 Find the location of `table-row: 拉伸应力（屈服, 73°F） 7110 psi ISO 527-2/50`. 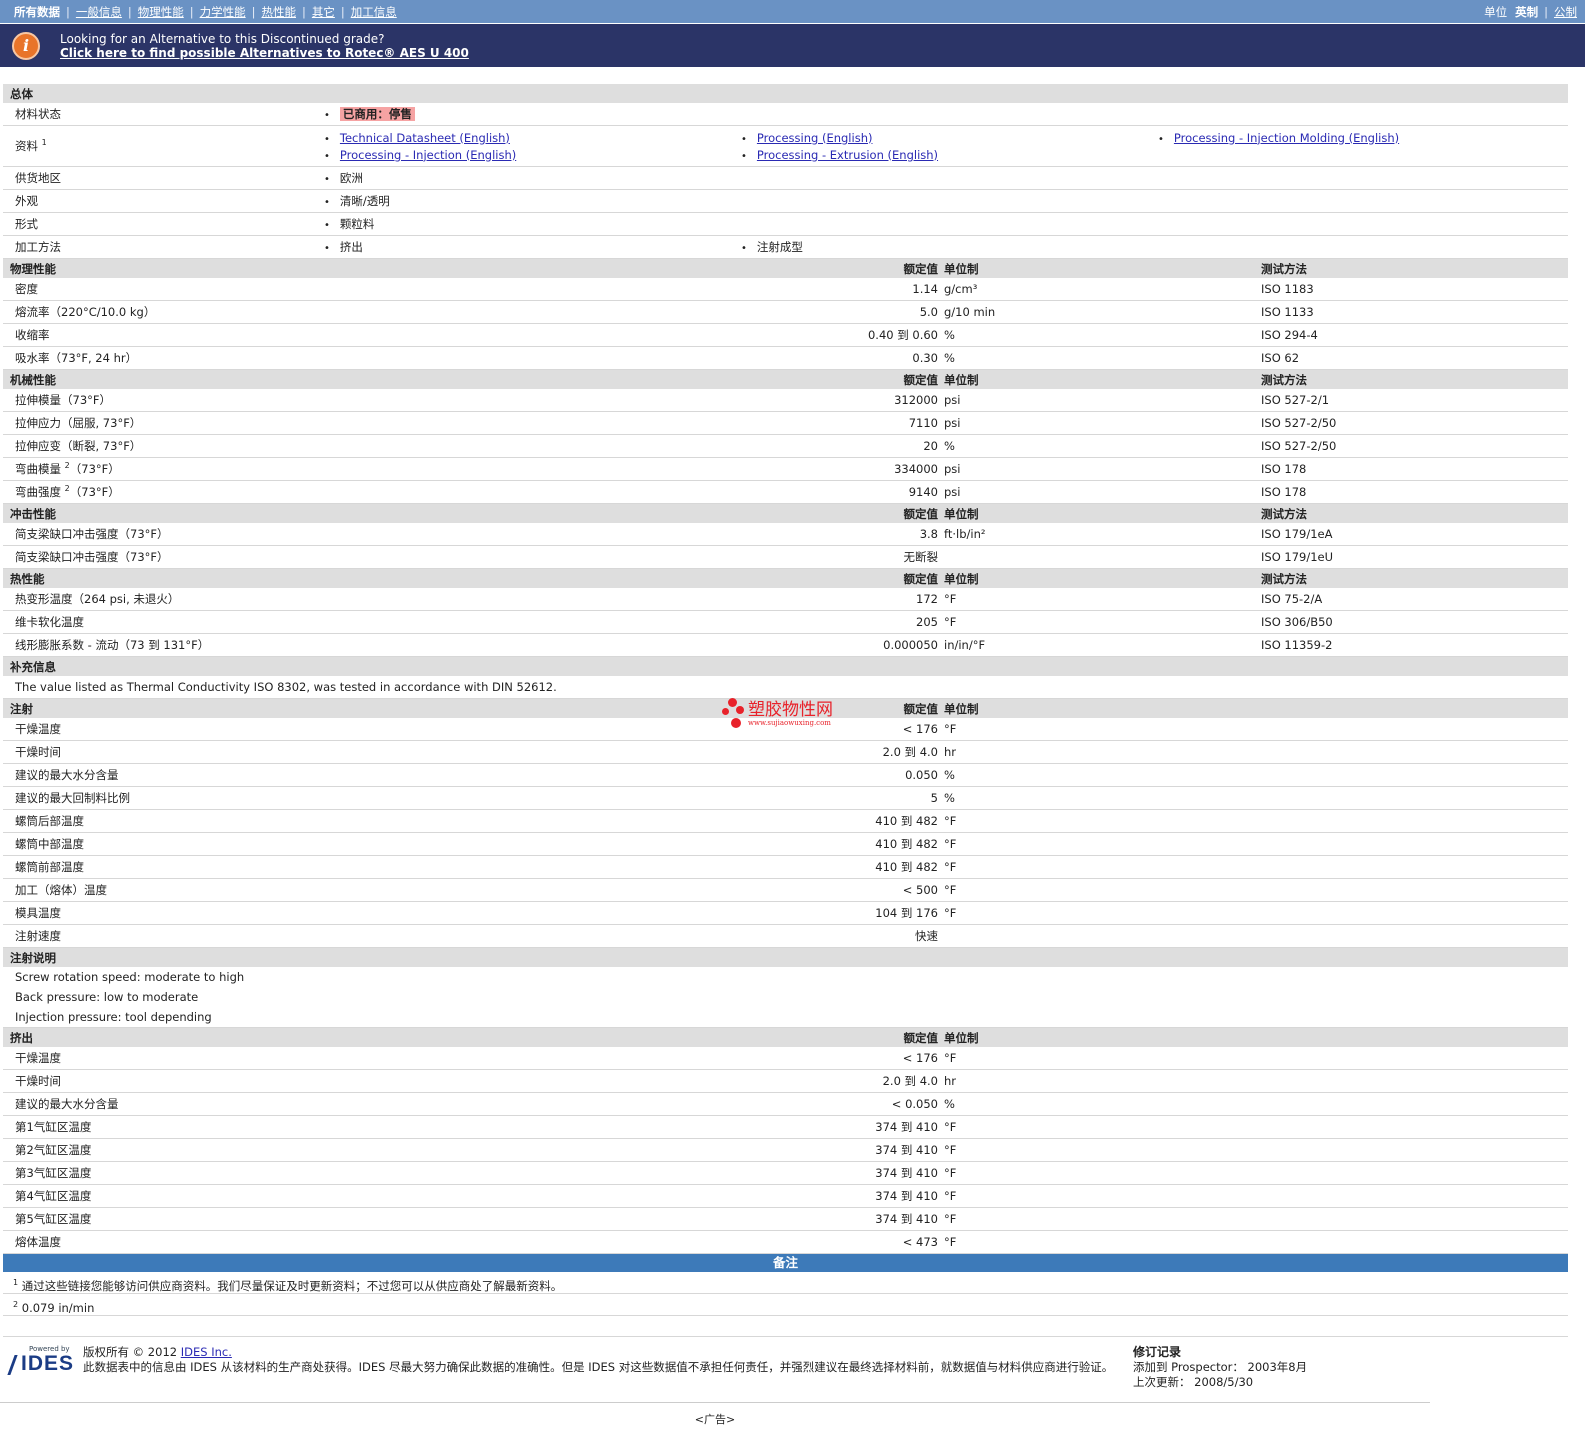

table-row: 拉伸应力（屈服, 73°F） 7110 psi ISO 527-2/50 is located at coordinates (785, 423).